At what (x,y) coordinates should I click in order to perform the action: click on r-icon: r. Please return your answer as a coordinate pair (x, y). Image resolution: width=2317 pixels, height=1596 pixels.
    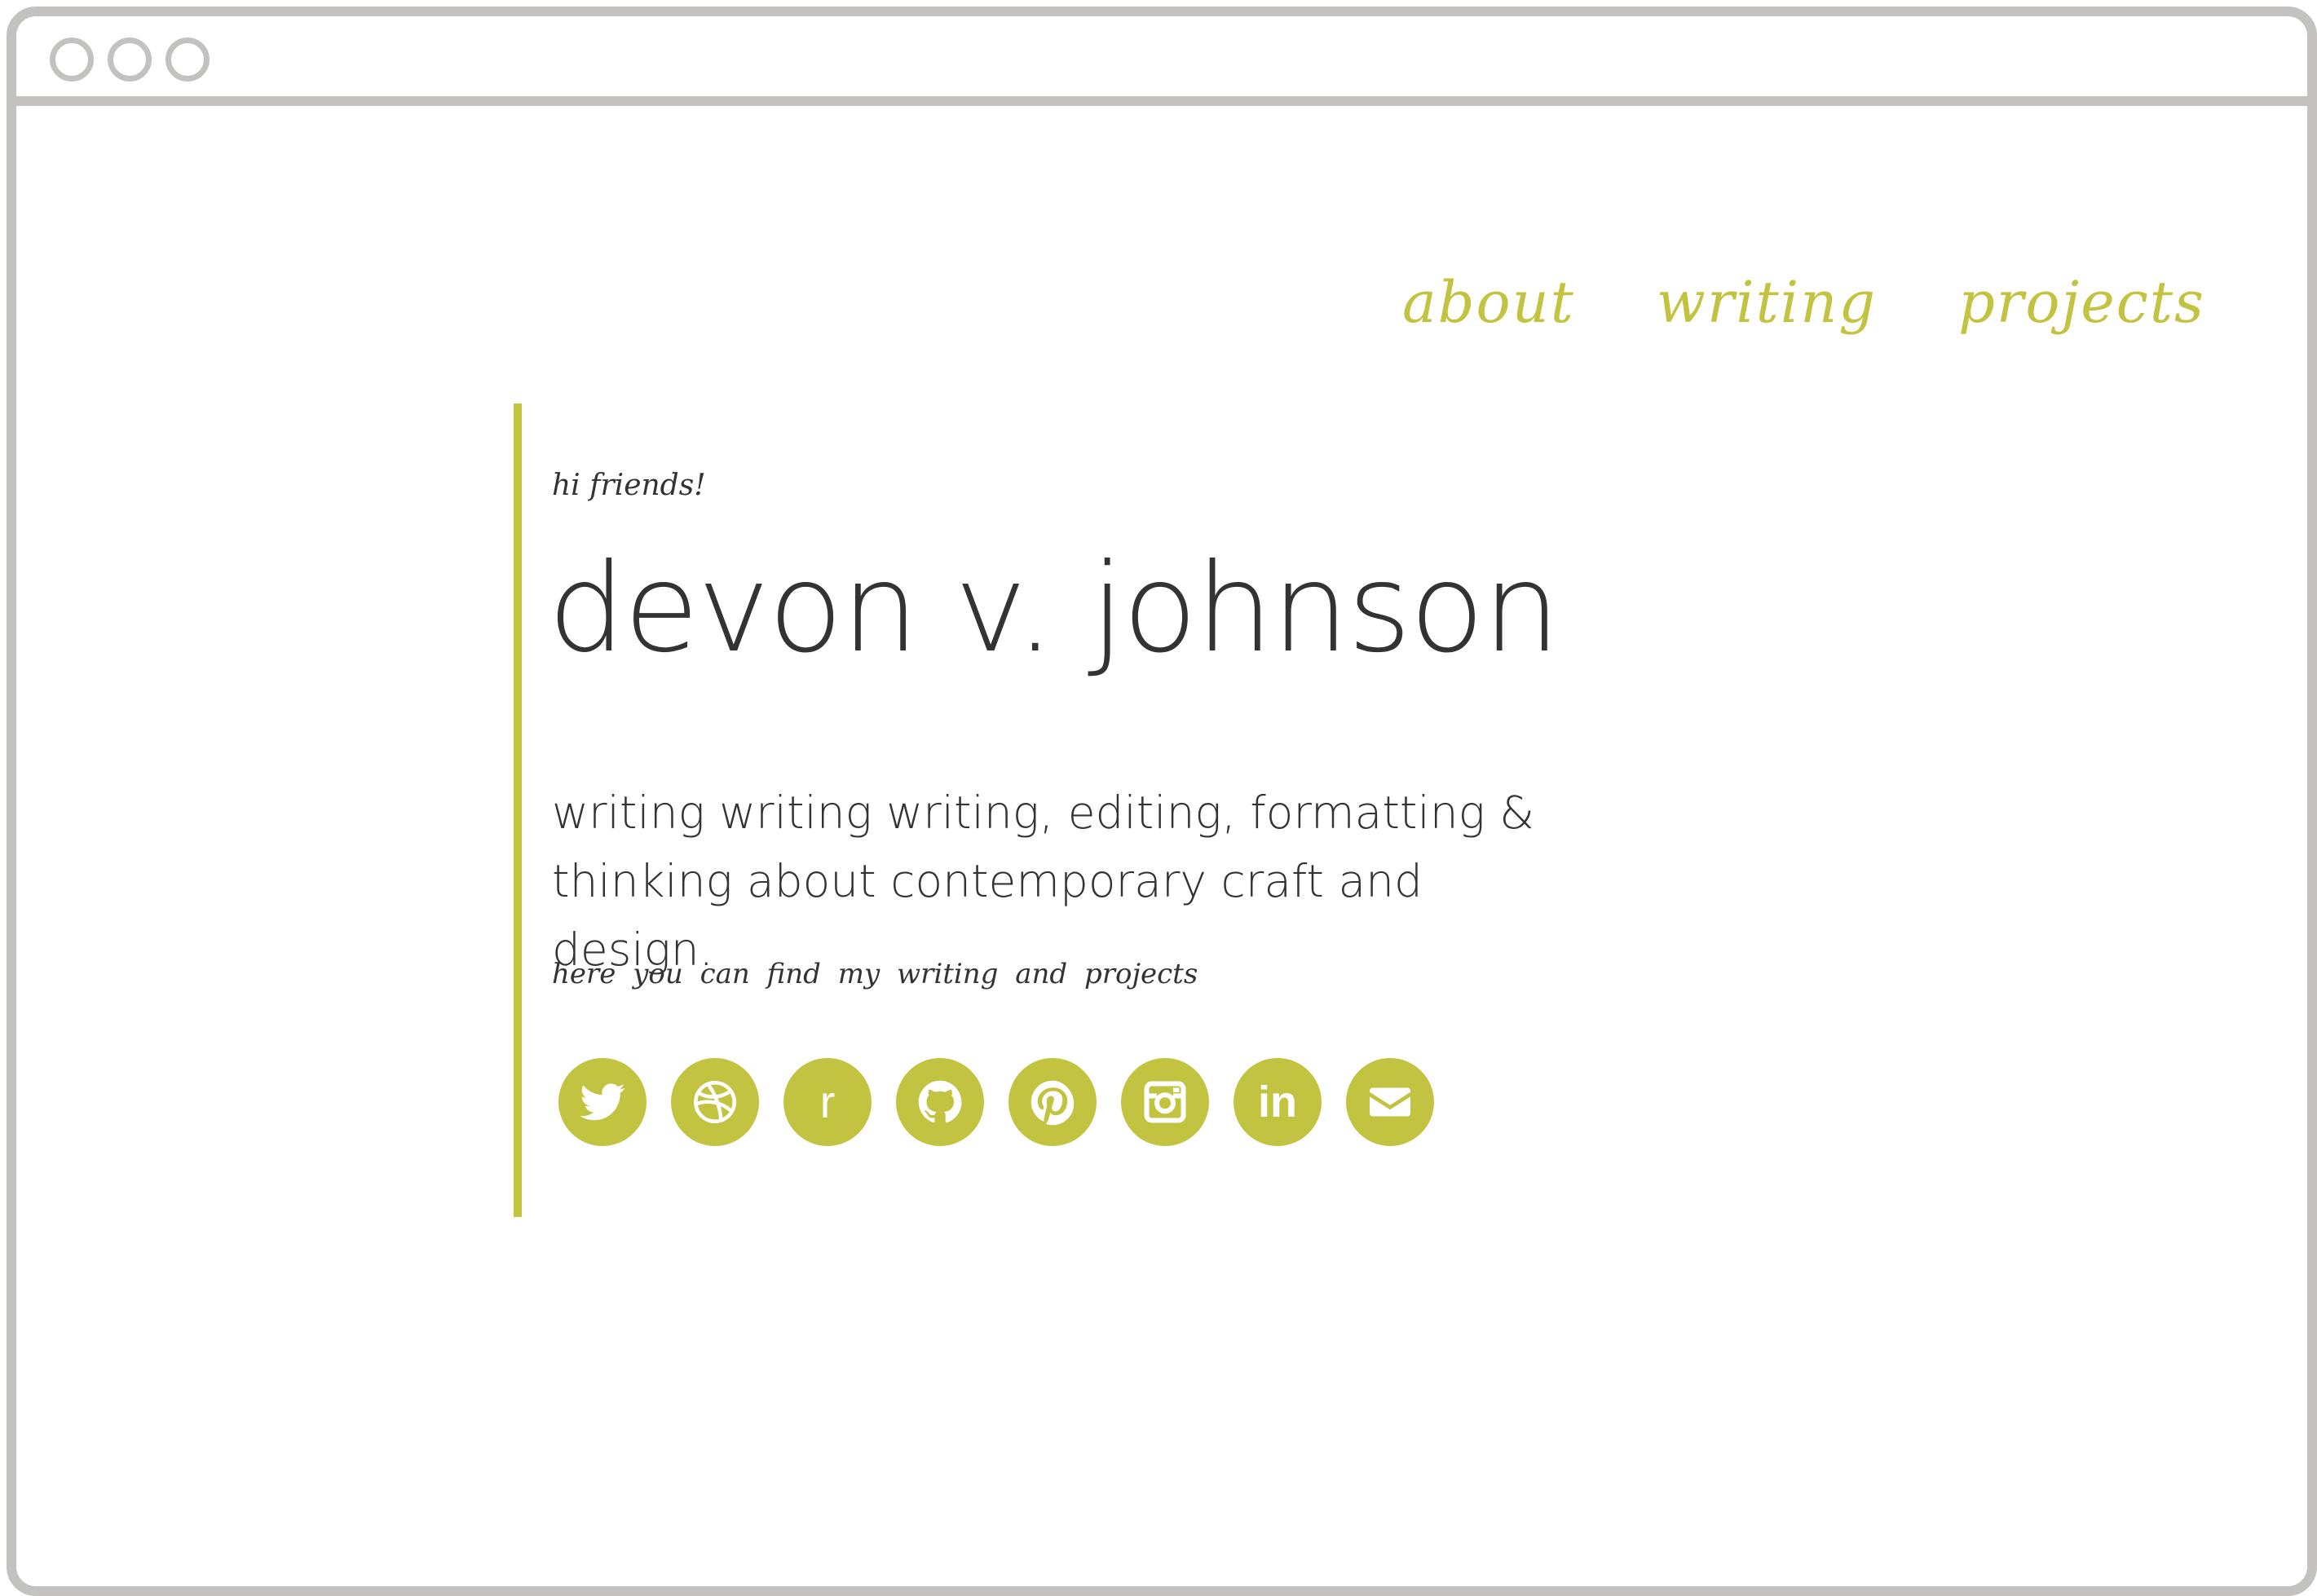
    Looking at the image, I should click on (827, 1101).